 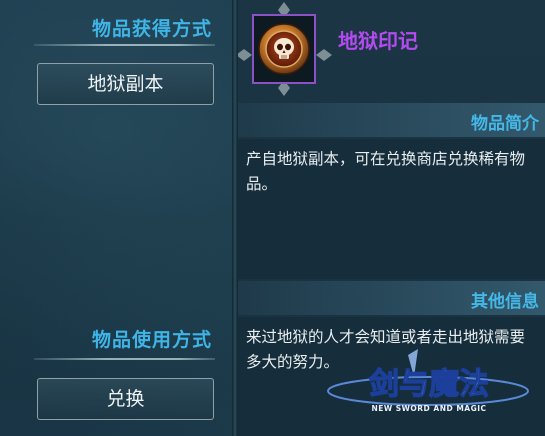 What do you see at coordinates (151, 340) in the screenshot?
I see `use-method-title: 物品使用方式` at bounding box center [151, 340].